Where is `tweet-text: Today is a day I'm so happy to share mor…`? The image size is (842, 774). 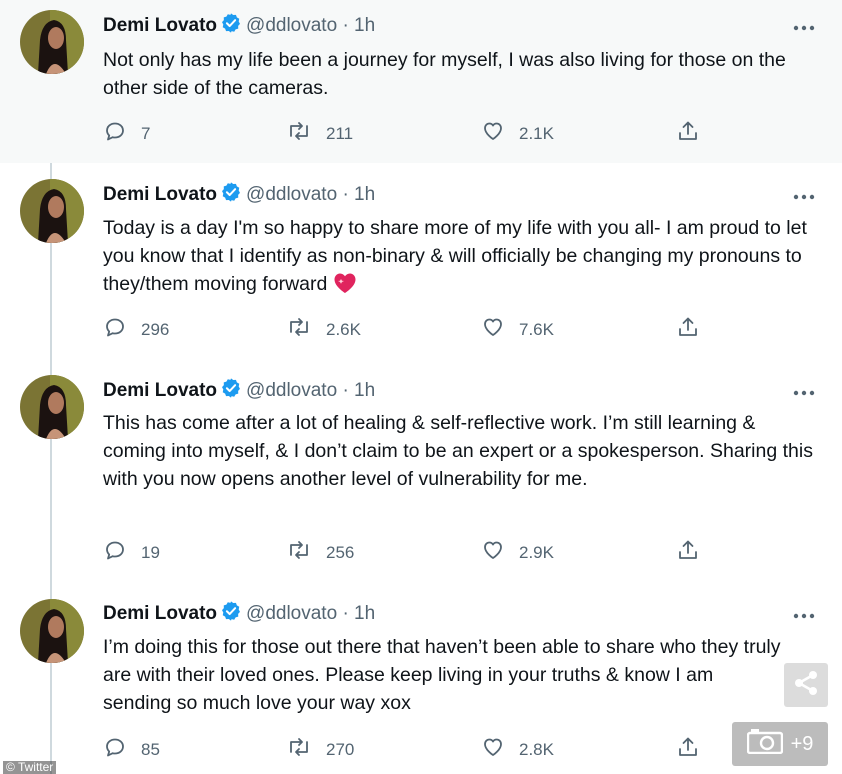 tweet-text: Today is a day I'm so happy to share mor… is located at coordinates (463, 258).